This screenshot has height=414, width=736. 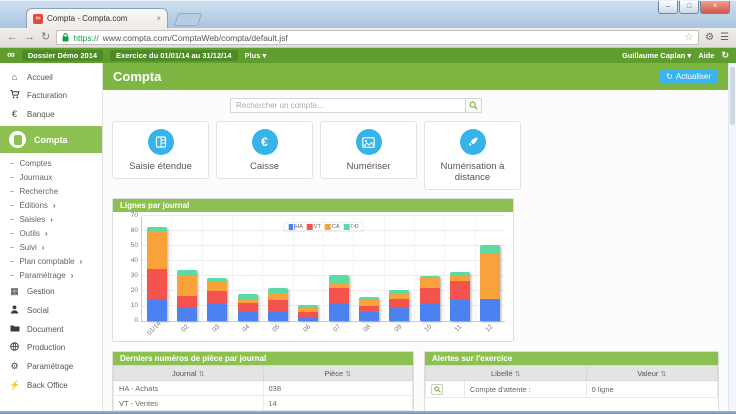 What do you see at coordinates (188, 373) in the screenshot?
I see `pieces-header-journal: Journal ⇅` at bounding box center [188, 373].